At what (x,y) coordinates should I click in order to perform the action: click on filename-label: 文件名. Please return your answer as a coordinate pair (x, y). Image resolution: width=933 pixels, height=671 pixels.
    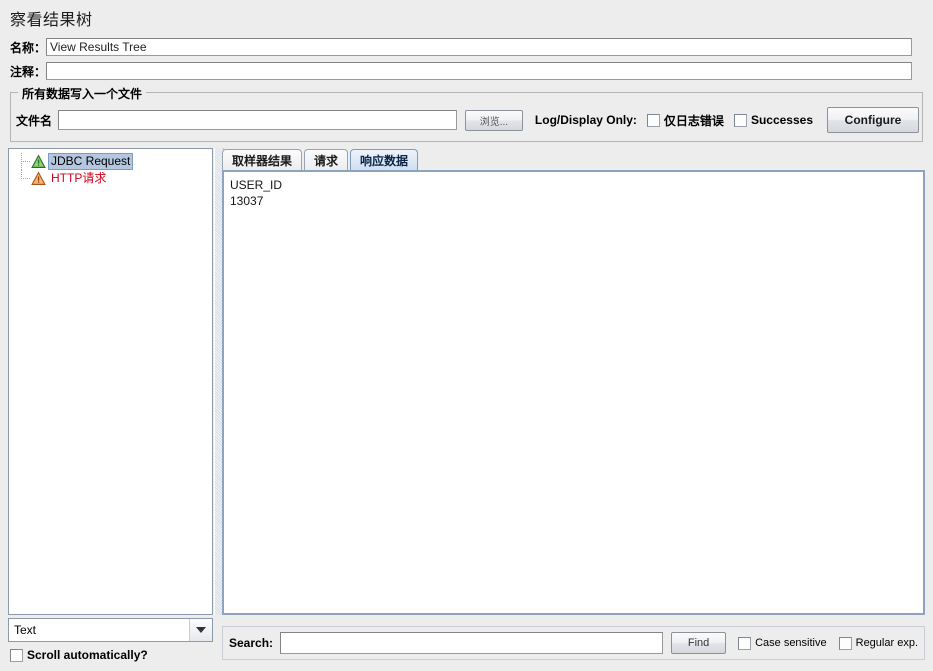
    Looking at the image, I should click on (34, 120).